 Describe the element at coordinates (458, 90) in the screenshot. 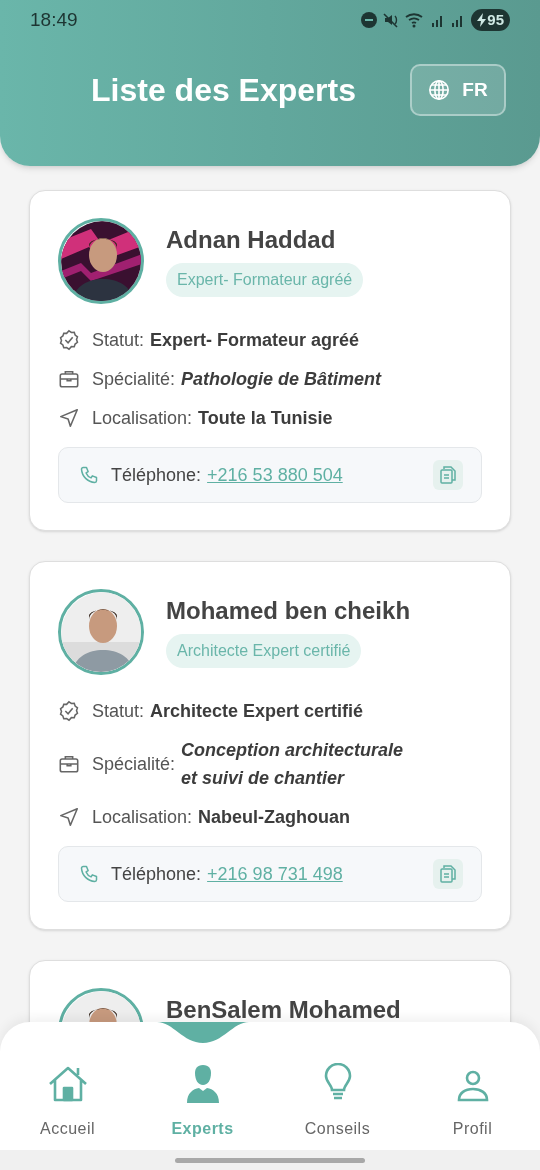

I see `language-button: FR` at that location.